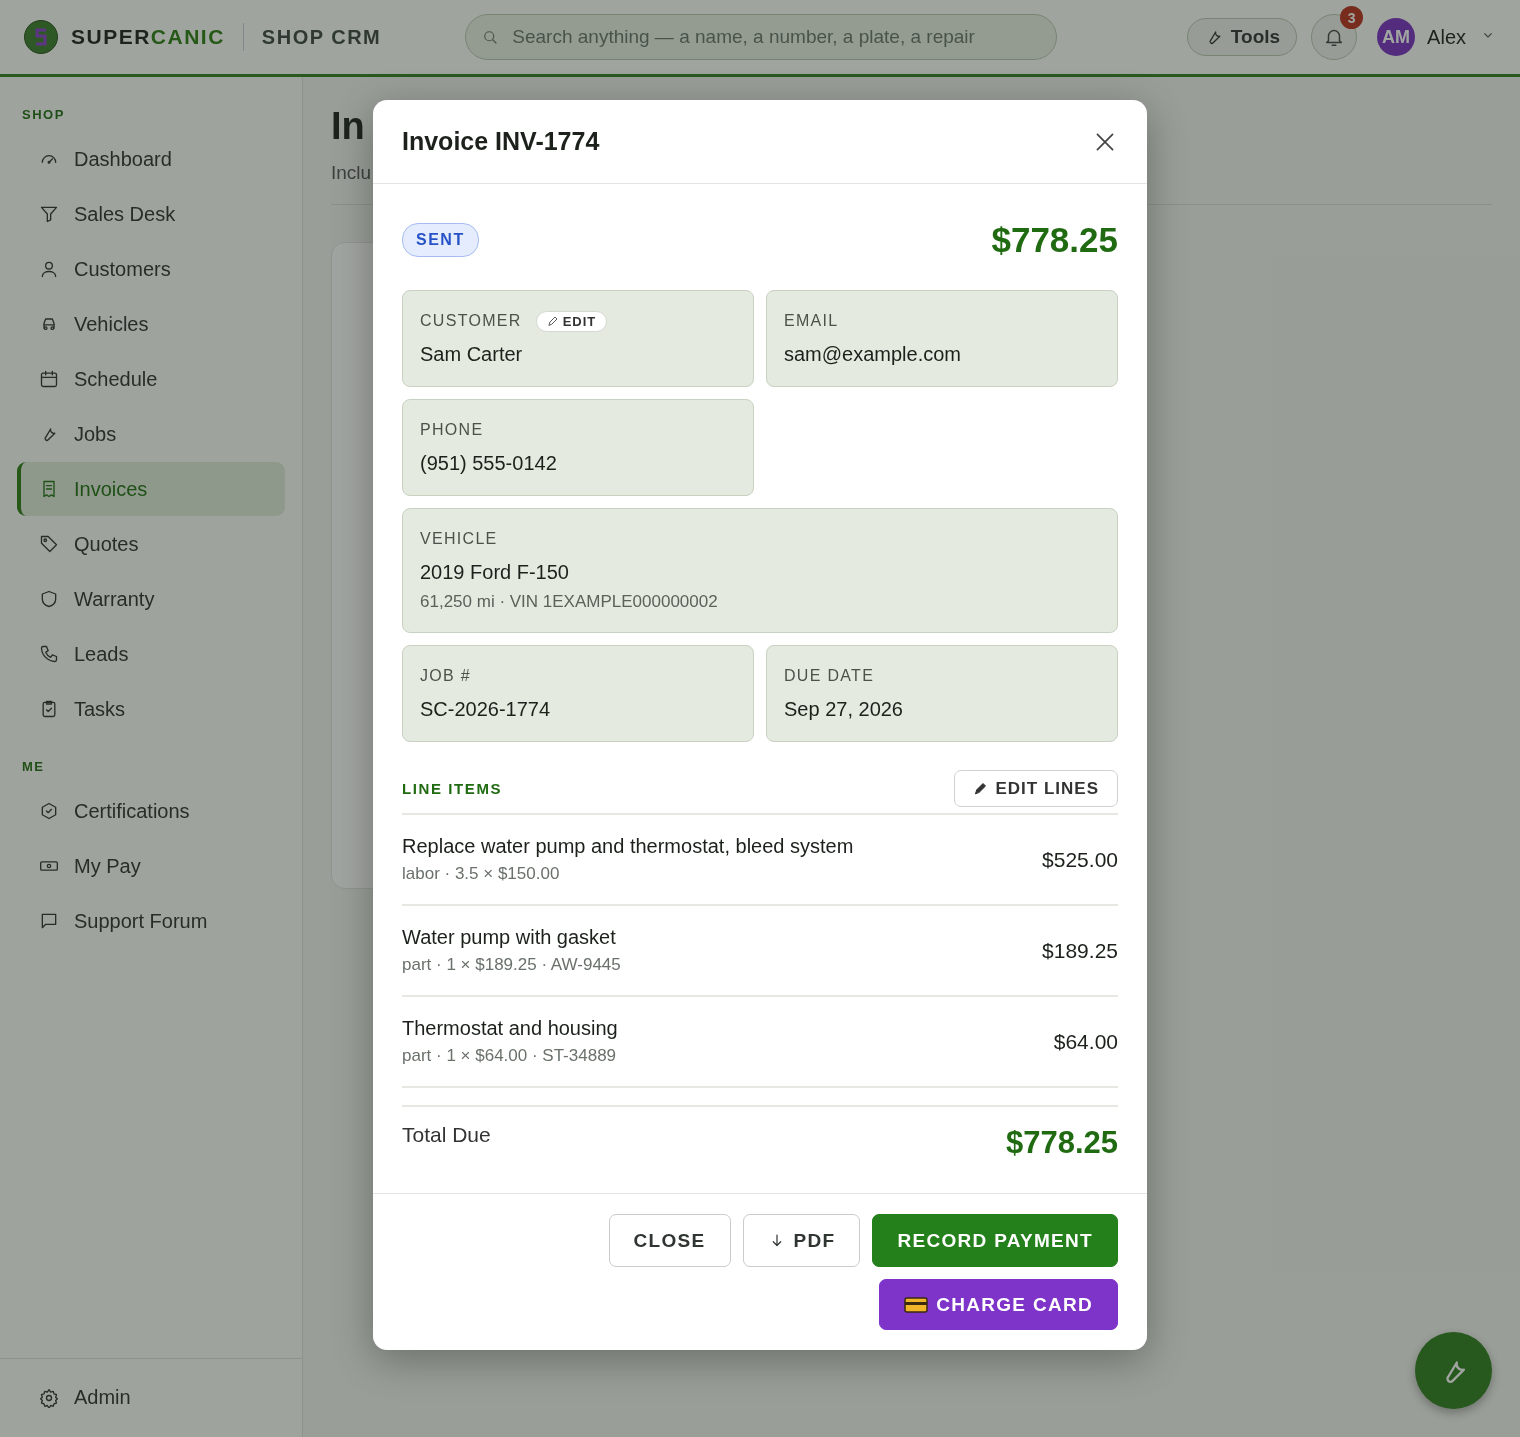 This screenshot has height=1437, width=1520. Describe the element at coordinates (1036, 788) in the screenshot. I see `edit-lines-button: EDIT LINES` at that location.